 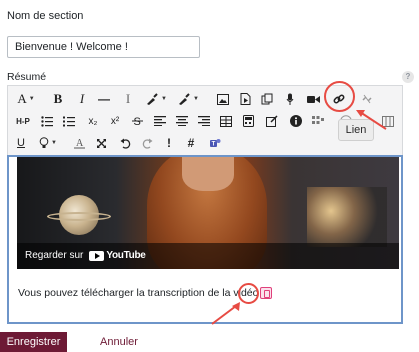 I want to click on h5p-button: H-P, so click(x=23, y=121).